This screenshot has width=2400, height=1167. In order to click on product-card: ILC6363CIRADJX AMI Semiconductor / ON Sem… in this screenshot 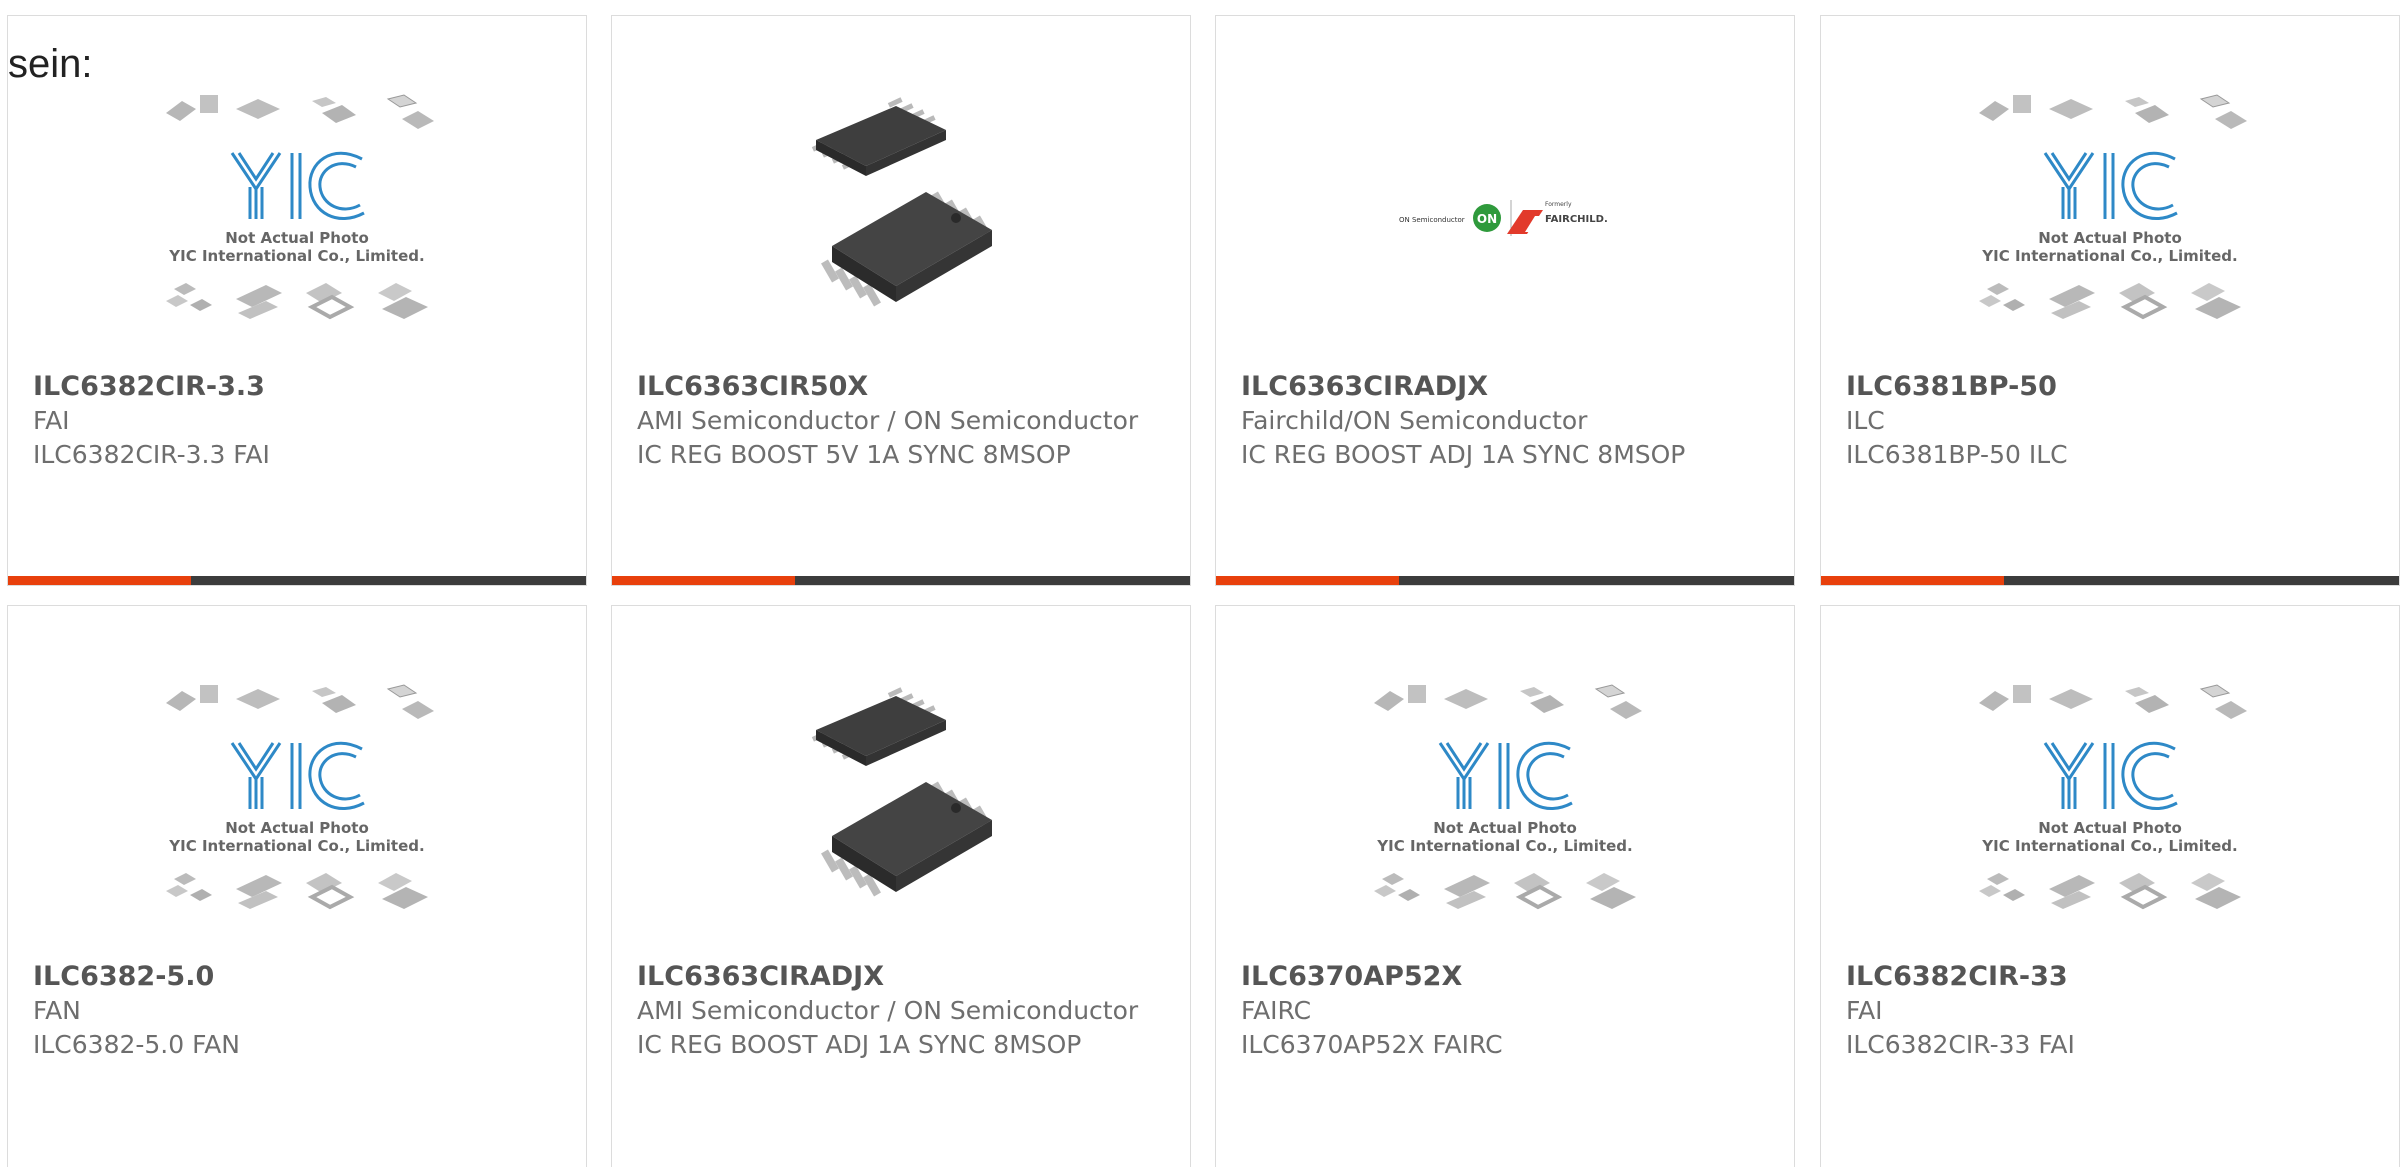, I will do `click(901, 886)`.